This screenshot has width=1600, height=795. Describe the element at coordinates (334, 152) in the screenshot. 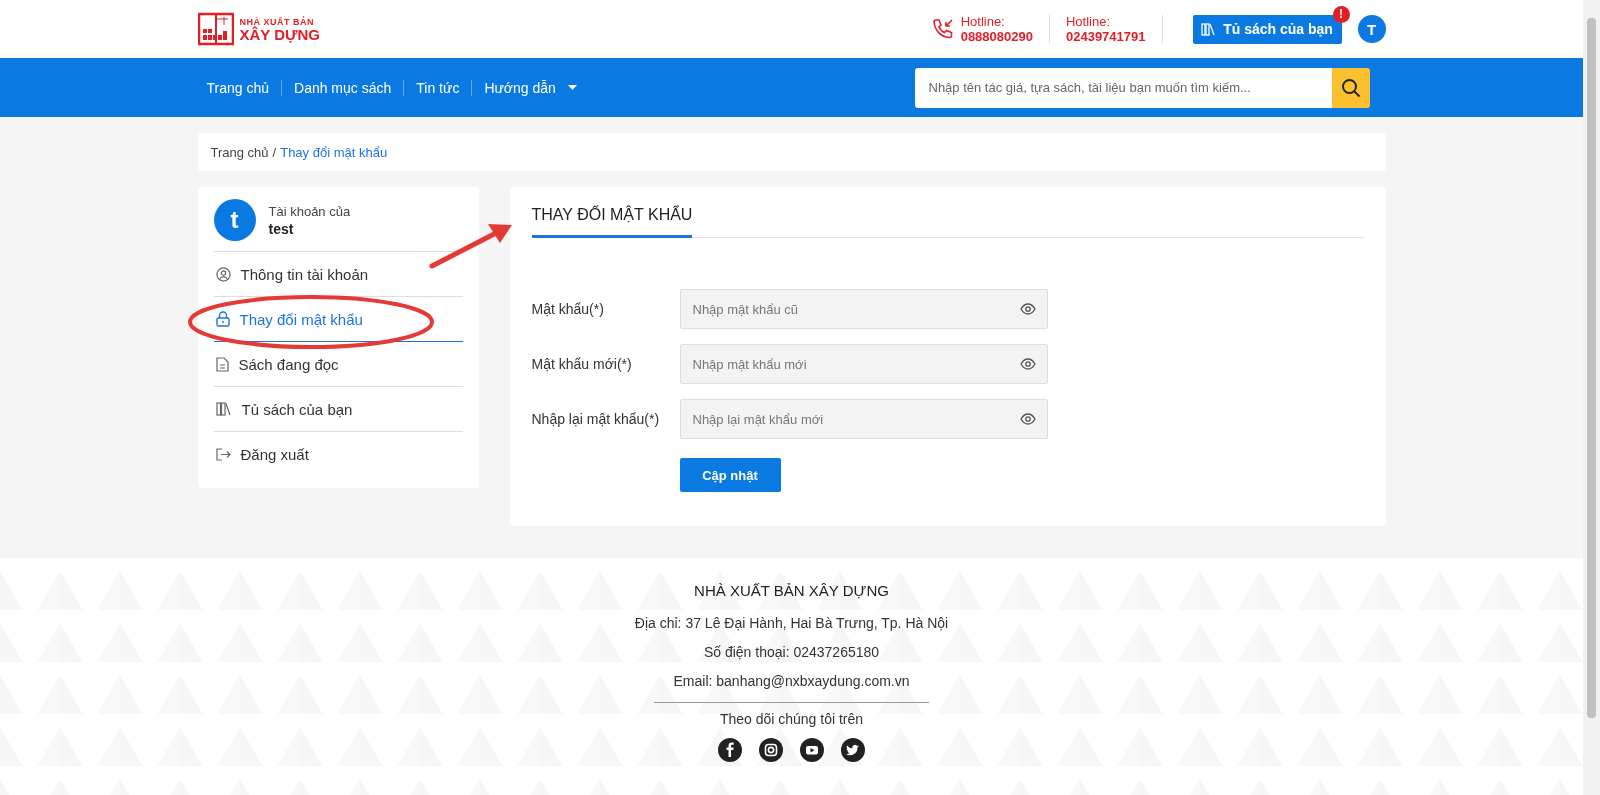

I see `breadcrumb-link: Thay đổi mật khẩu` at that location.